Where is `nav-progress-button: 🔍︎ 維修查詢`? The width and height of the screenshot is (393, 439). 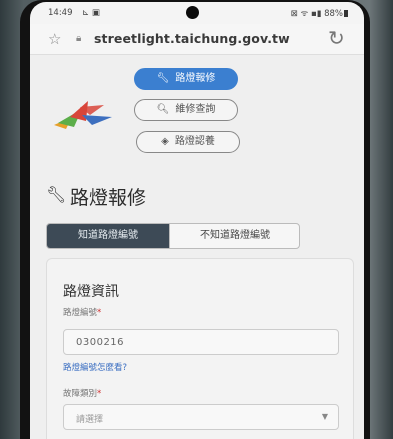 nav-progress-button: 🔍︎ 維修查詢 is located at coordinates (186, 110).